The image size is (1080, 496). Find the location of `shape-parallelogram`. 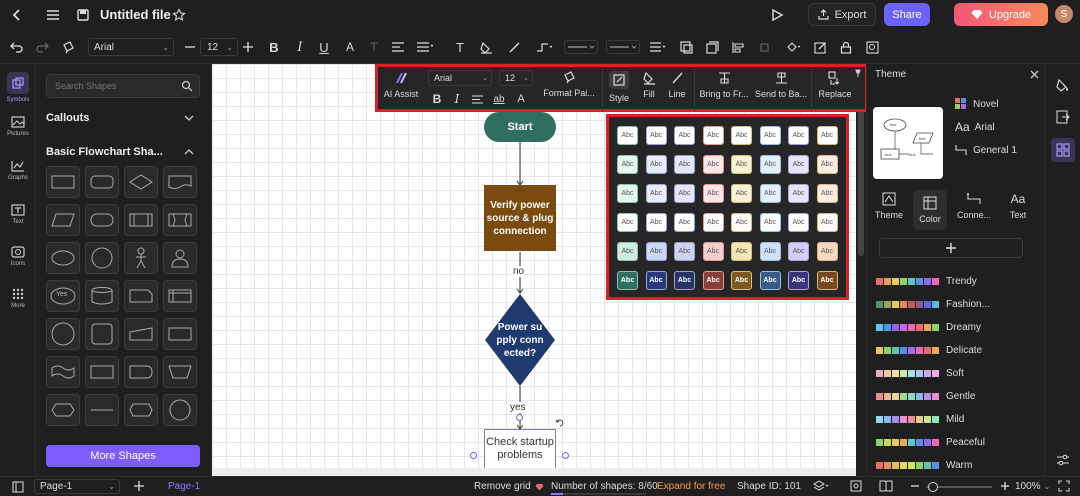

shape-parallelogram is located at coordinates (63, 220).